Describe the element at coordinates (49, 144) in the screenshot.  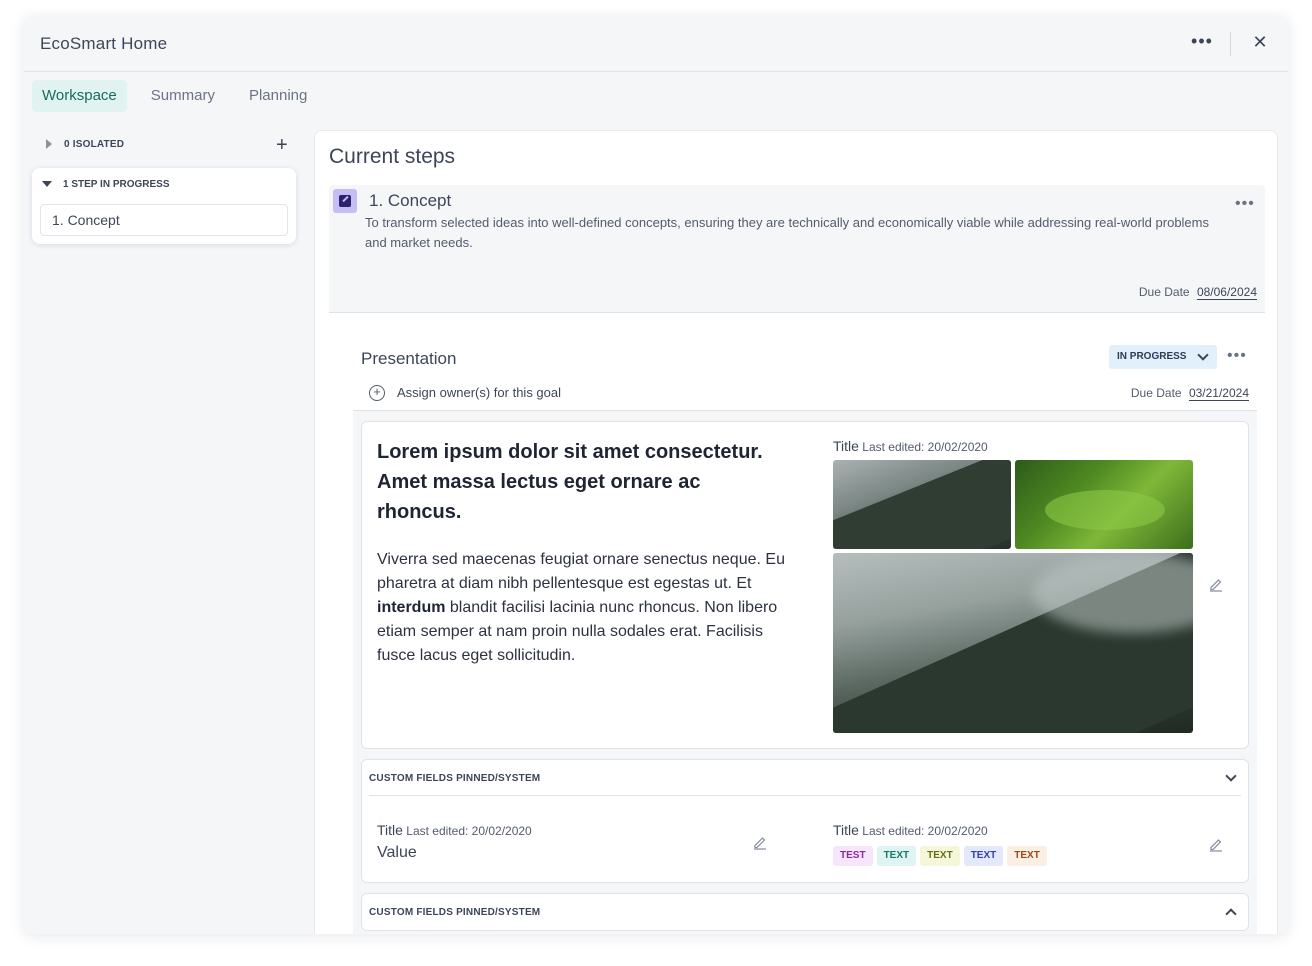
I see `expand-right-icon` at that location.